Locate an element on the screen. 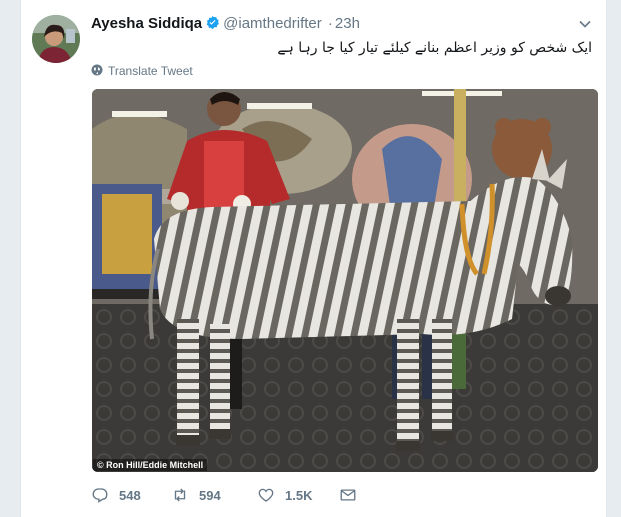 The width and height of the screenshot is (621, 517). photo-credit: © Ron Hill/Eddie Mitchell is located at coordinates (150, 465).